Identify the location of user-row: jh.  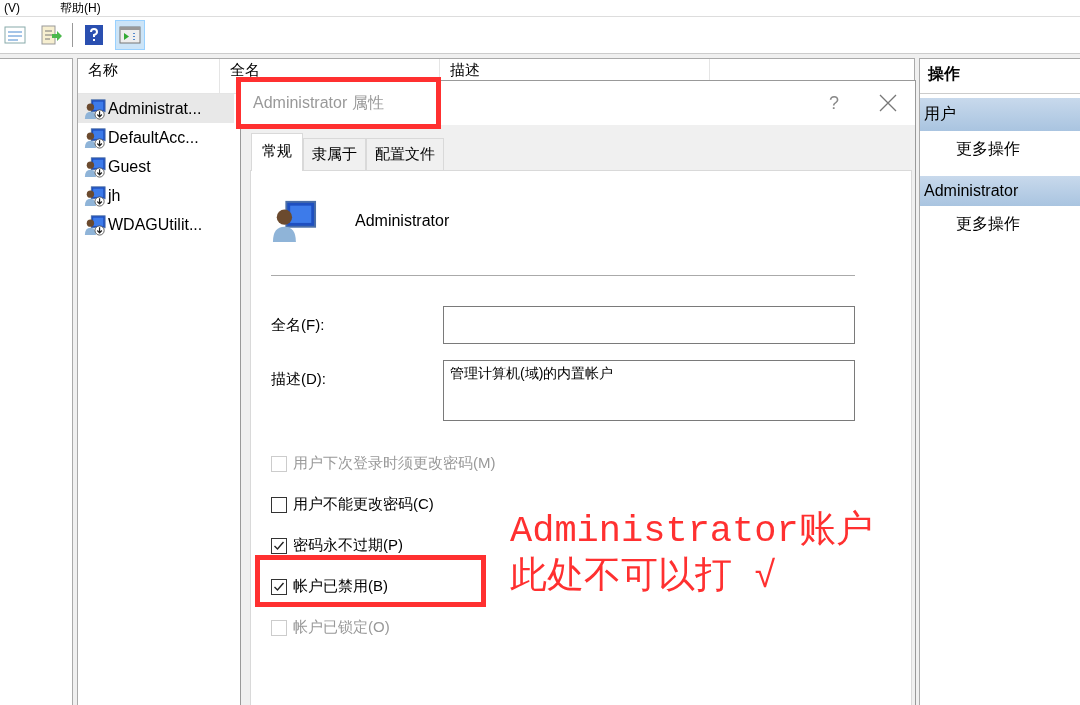
(156, 195).